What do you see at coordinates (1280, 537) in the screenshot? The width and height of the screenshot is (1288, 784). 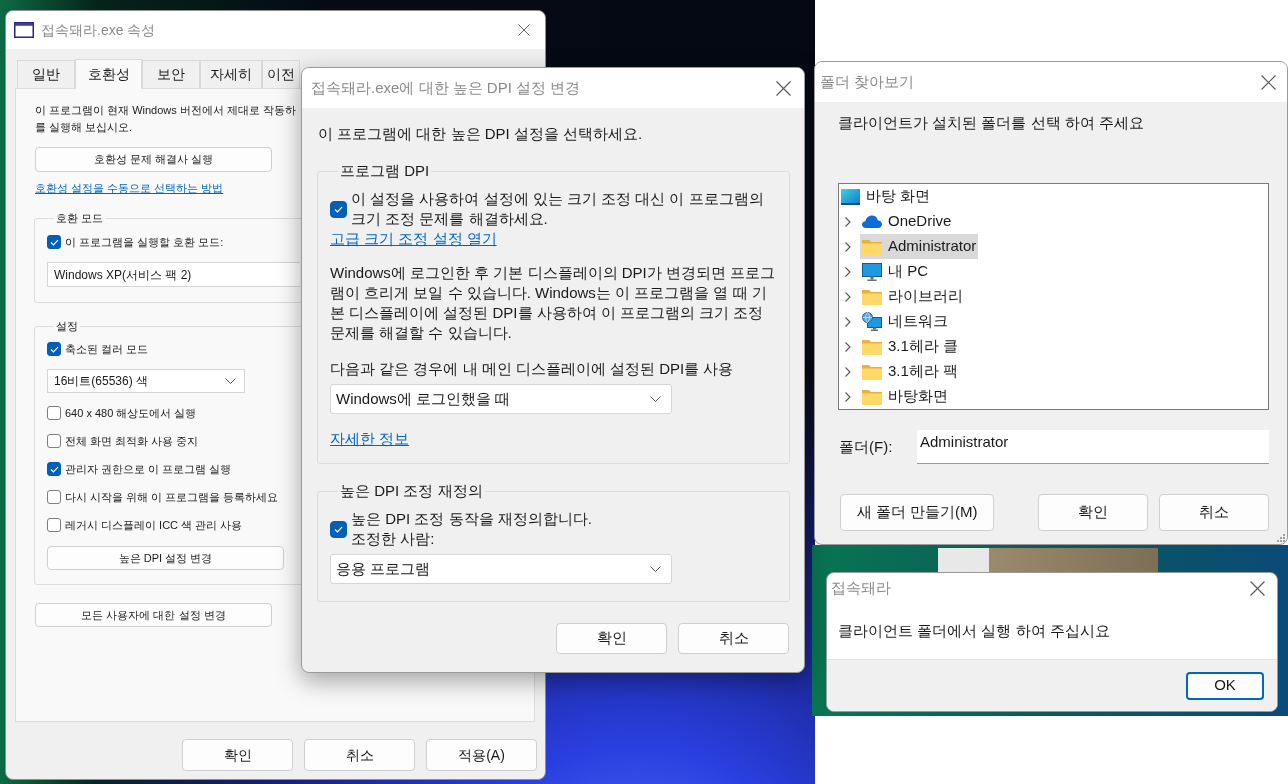 I see `resize-grip-icon` at bounding box center [1280, 537].